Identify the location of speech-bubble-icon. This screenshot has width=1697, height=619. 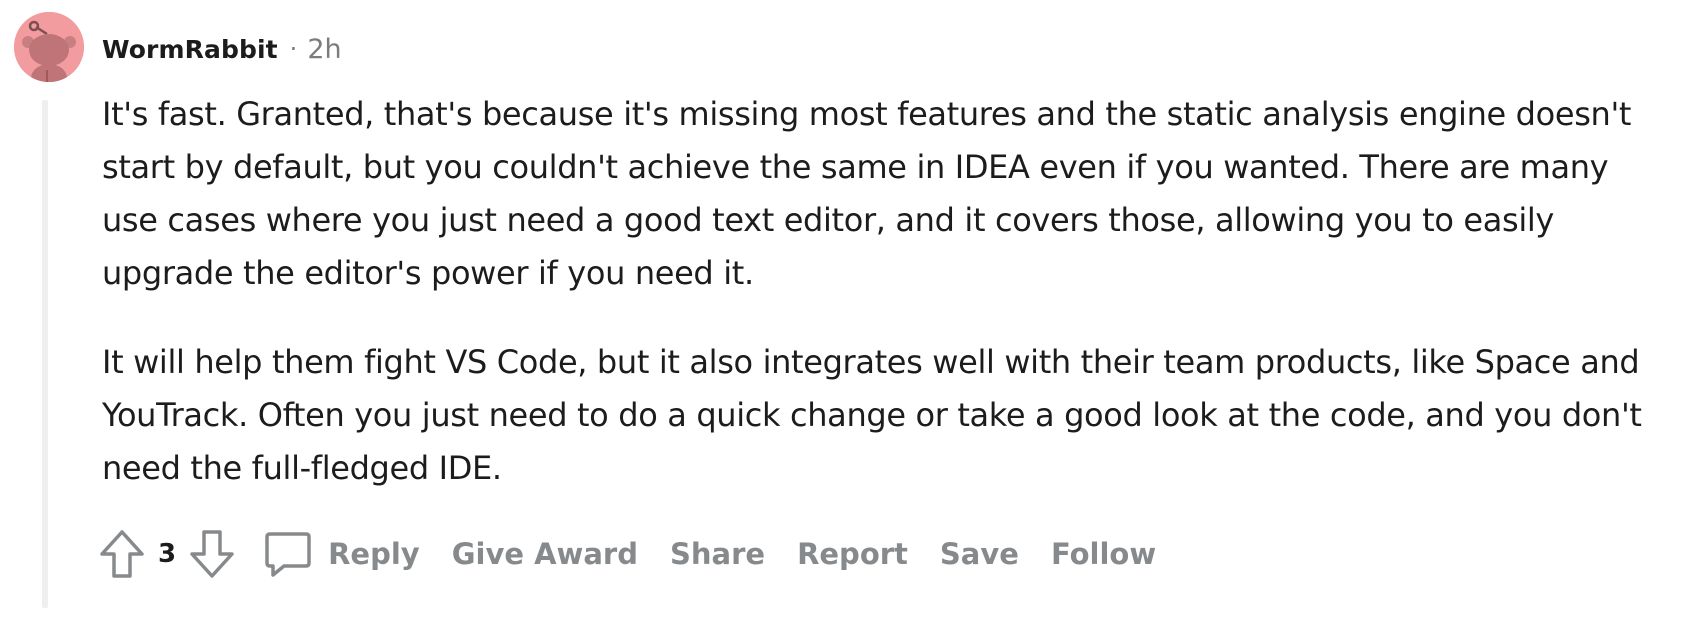
(288, 554).